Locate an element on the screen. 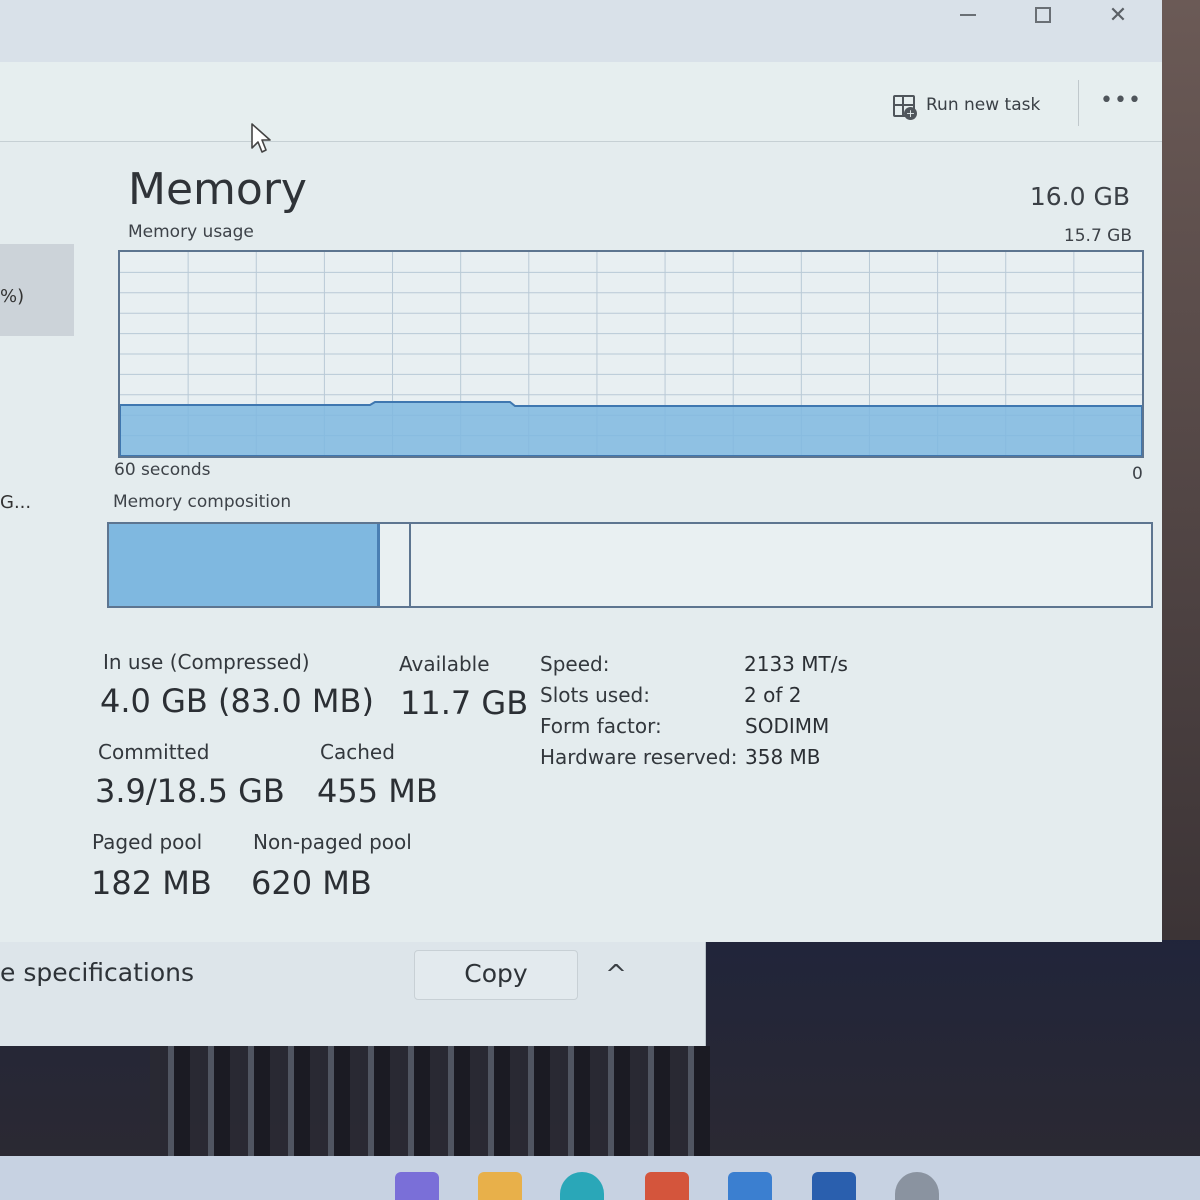 The width and height of the screenshot is (1200, 1200). desktop-edge is located at coordinates (1181, 470).